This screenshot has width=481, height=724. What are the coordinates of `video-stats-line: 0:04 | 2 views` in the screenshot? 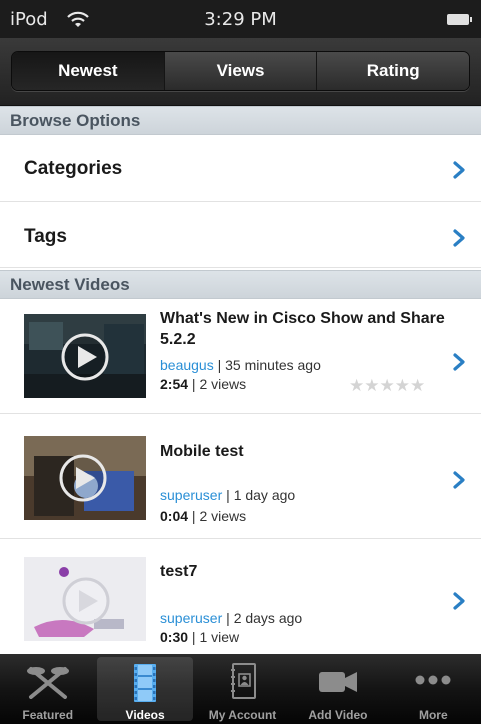 It's located at (203, 516).